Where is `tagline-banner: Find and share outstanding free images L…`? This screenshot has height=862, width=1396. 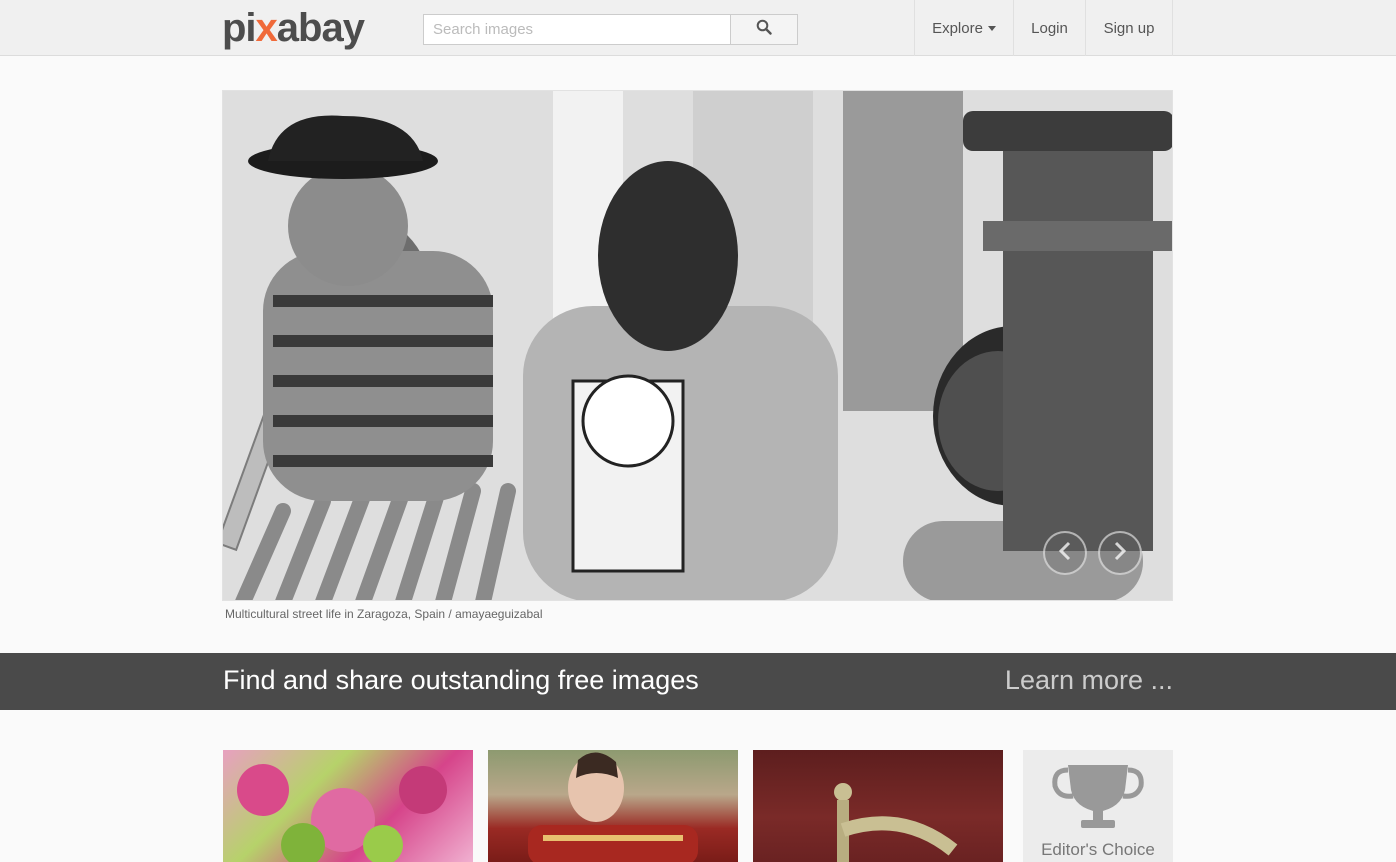
tagline-banner: Find and share outstanding free images L… is located at coordinates (698, 681).